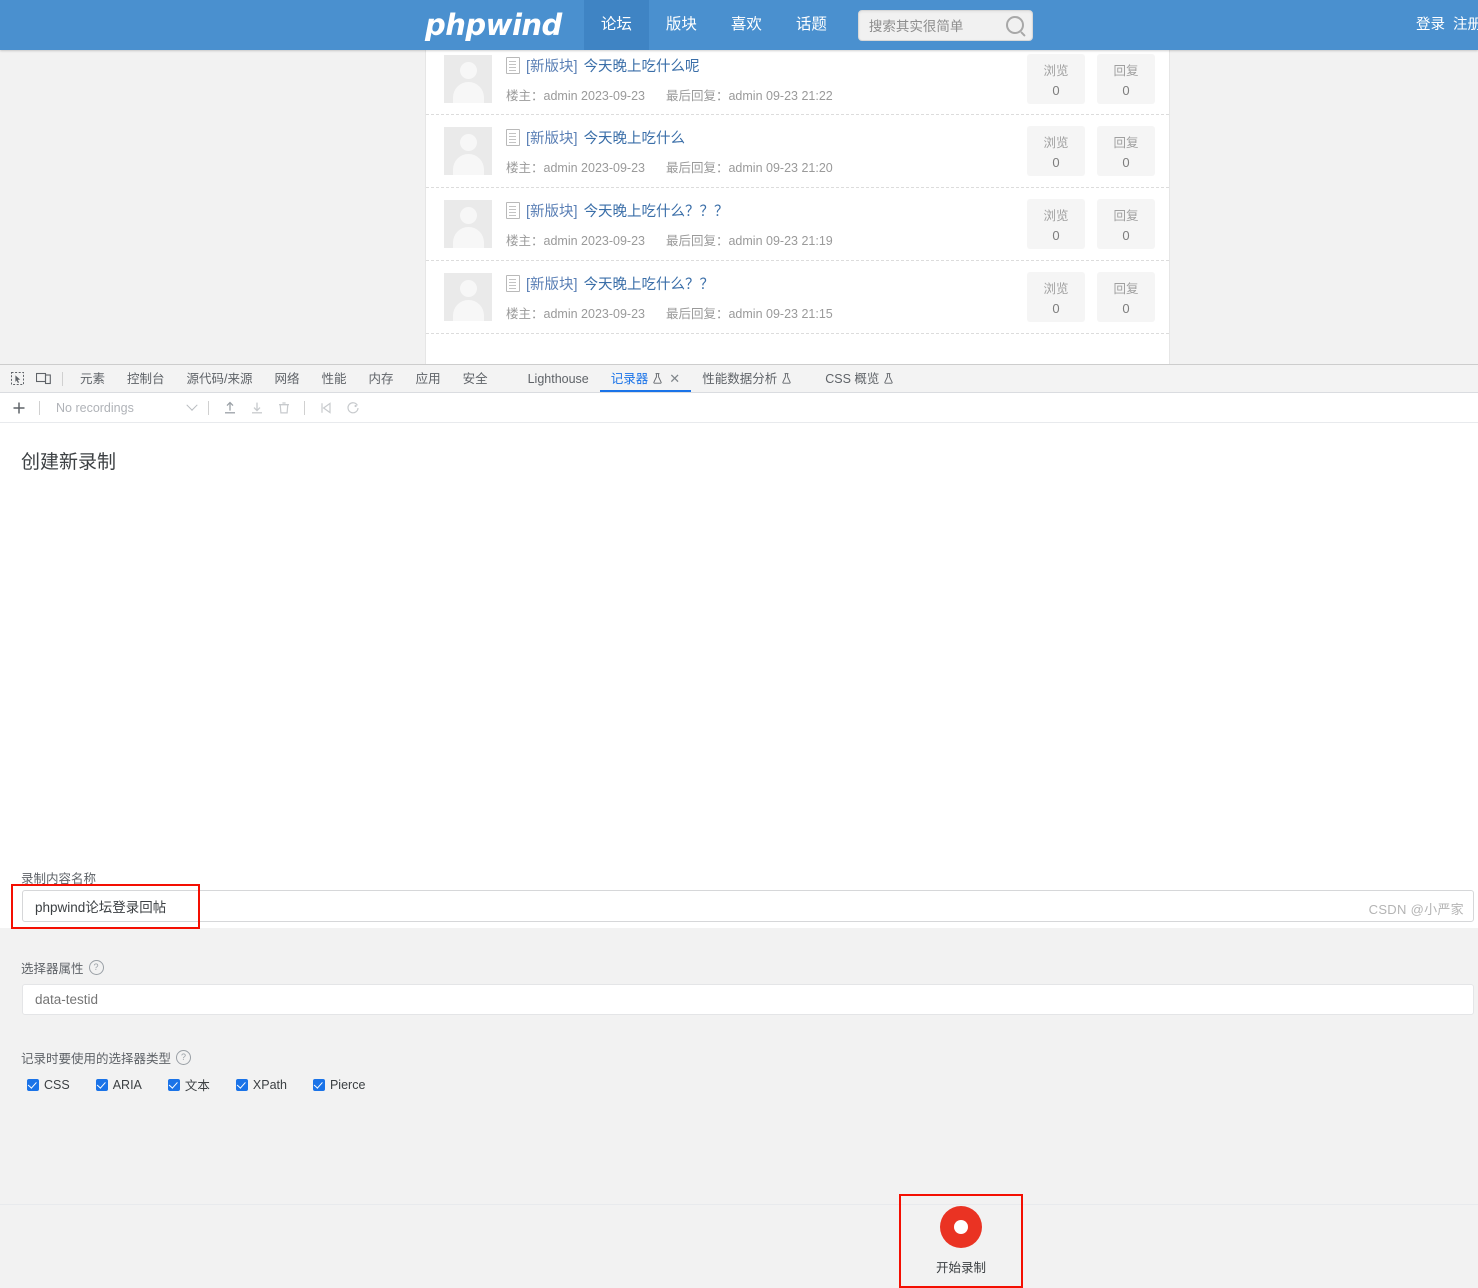  Describe the element at coordinates (261, 1085) in the screenshot. I see `checkbox-xpath: XPath` at that location.